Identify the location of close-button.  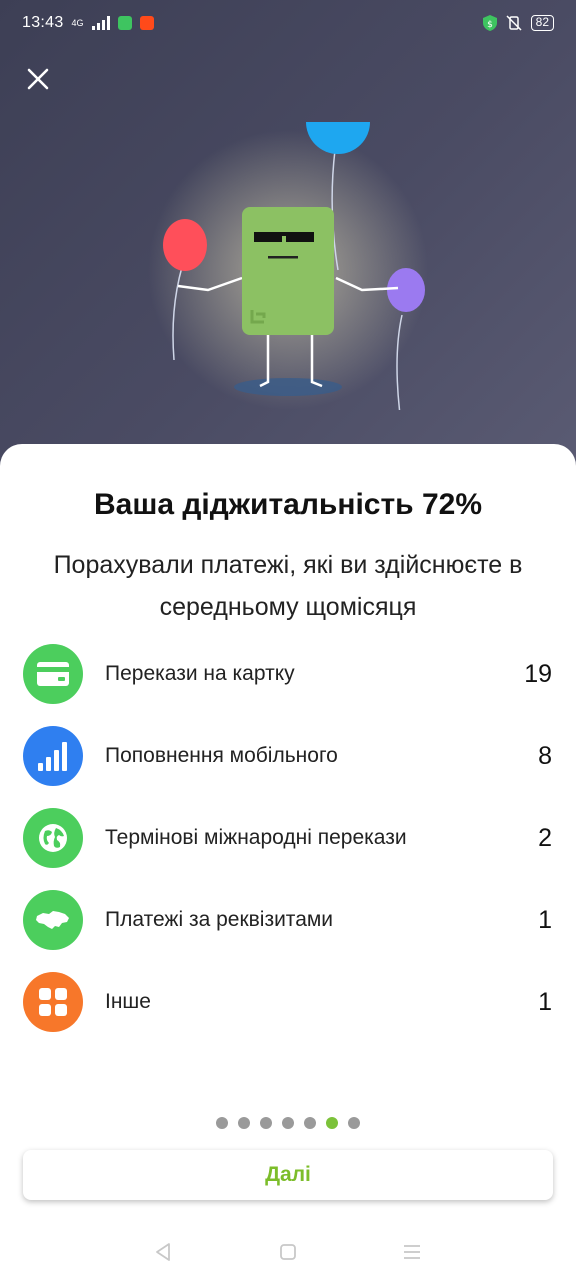
(38, 82).